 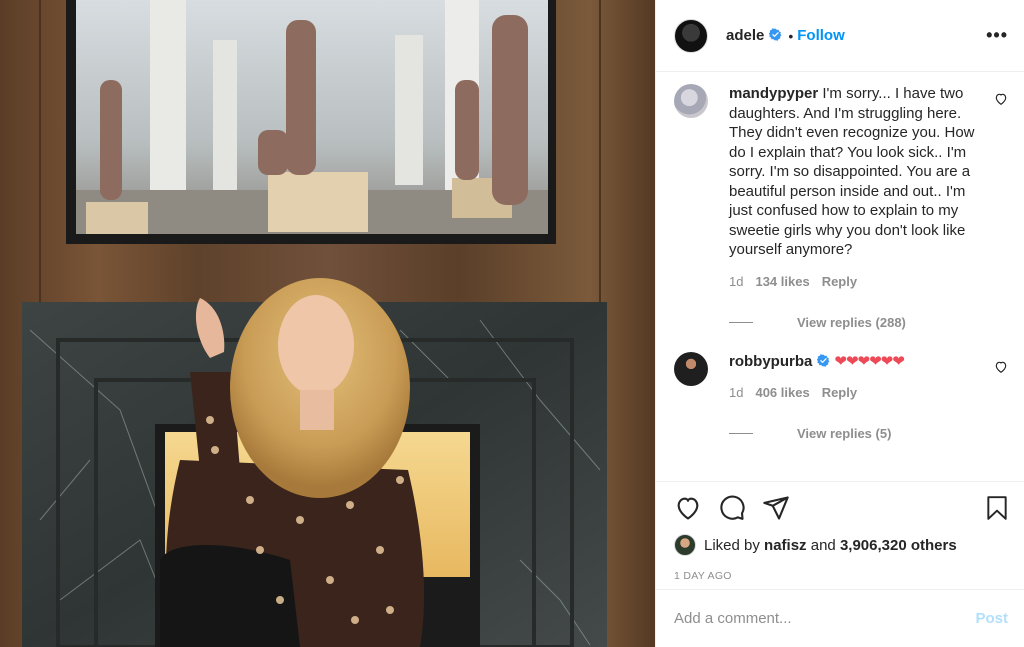 I want to click on share-icon, so click(x=776, y=508).